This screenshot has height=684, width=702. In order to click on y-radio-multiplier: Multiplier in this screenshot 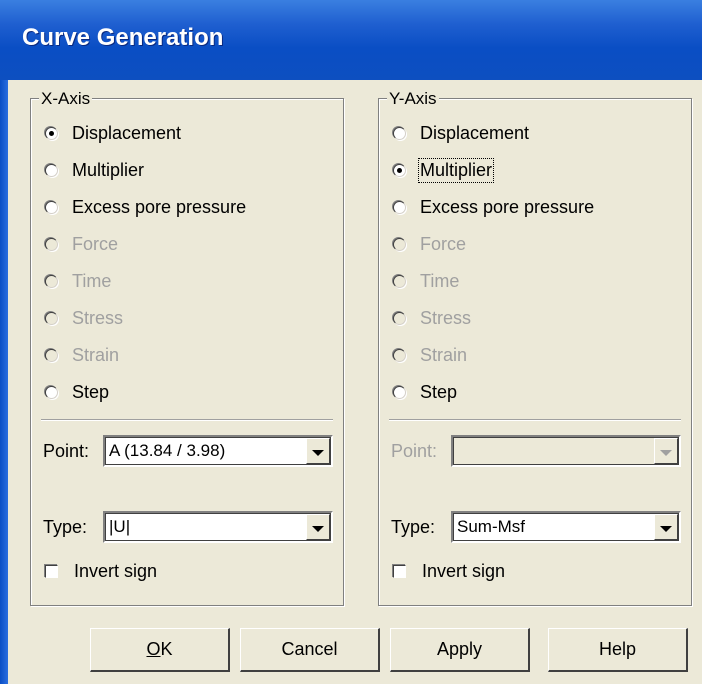, I will do `click(444, 170)`.